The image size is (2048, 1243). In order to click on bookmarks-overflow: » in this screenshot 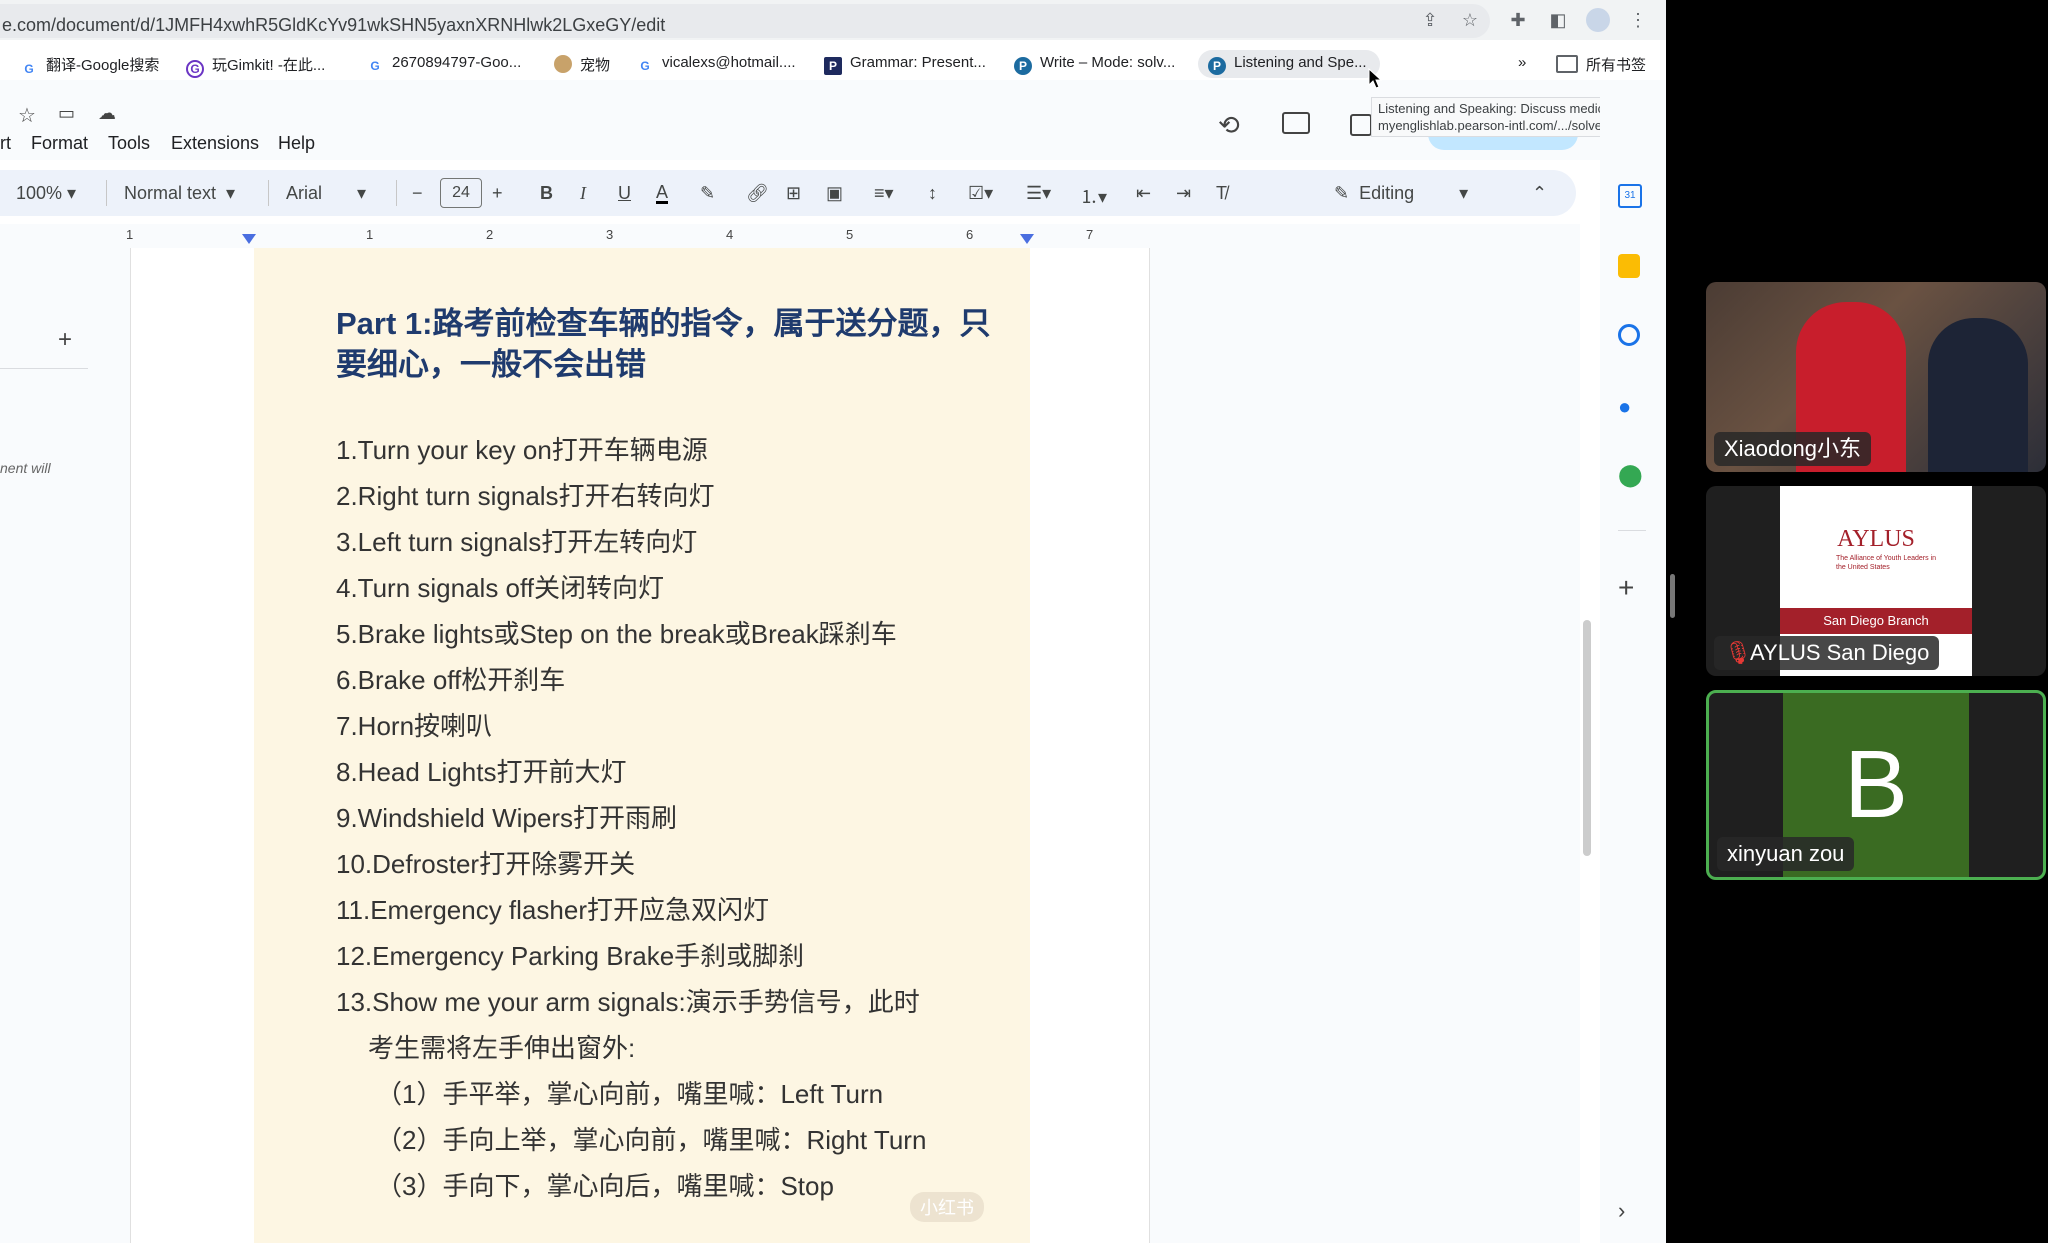, I will do `click(1522, 62)`.